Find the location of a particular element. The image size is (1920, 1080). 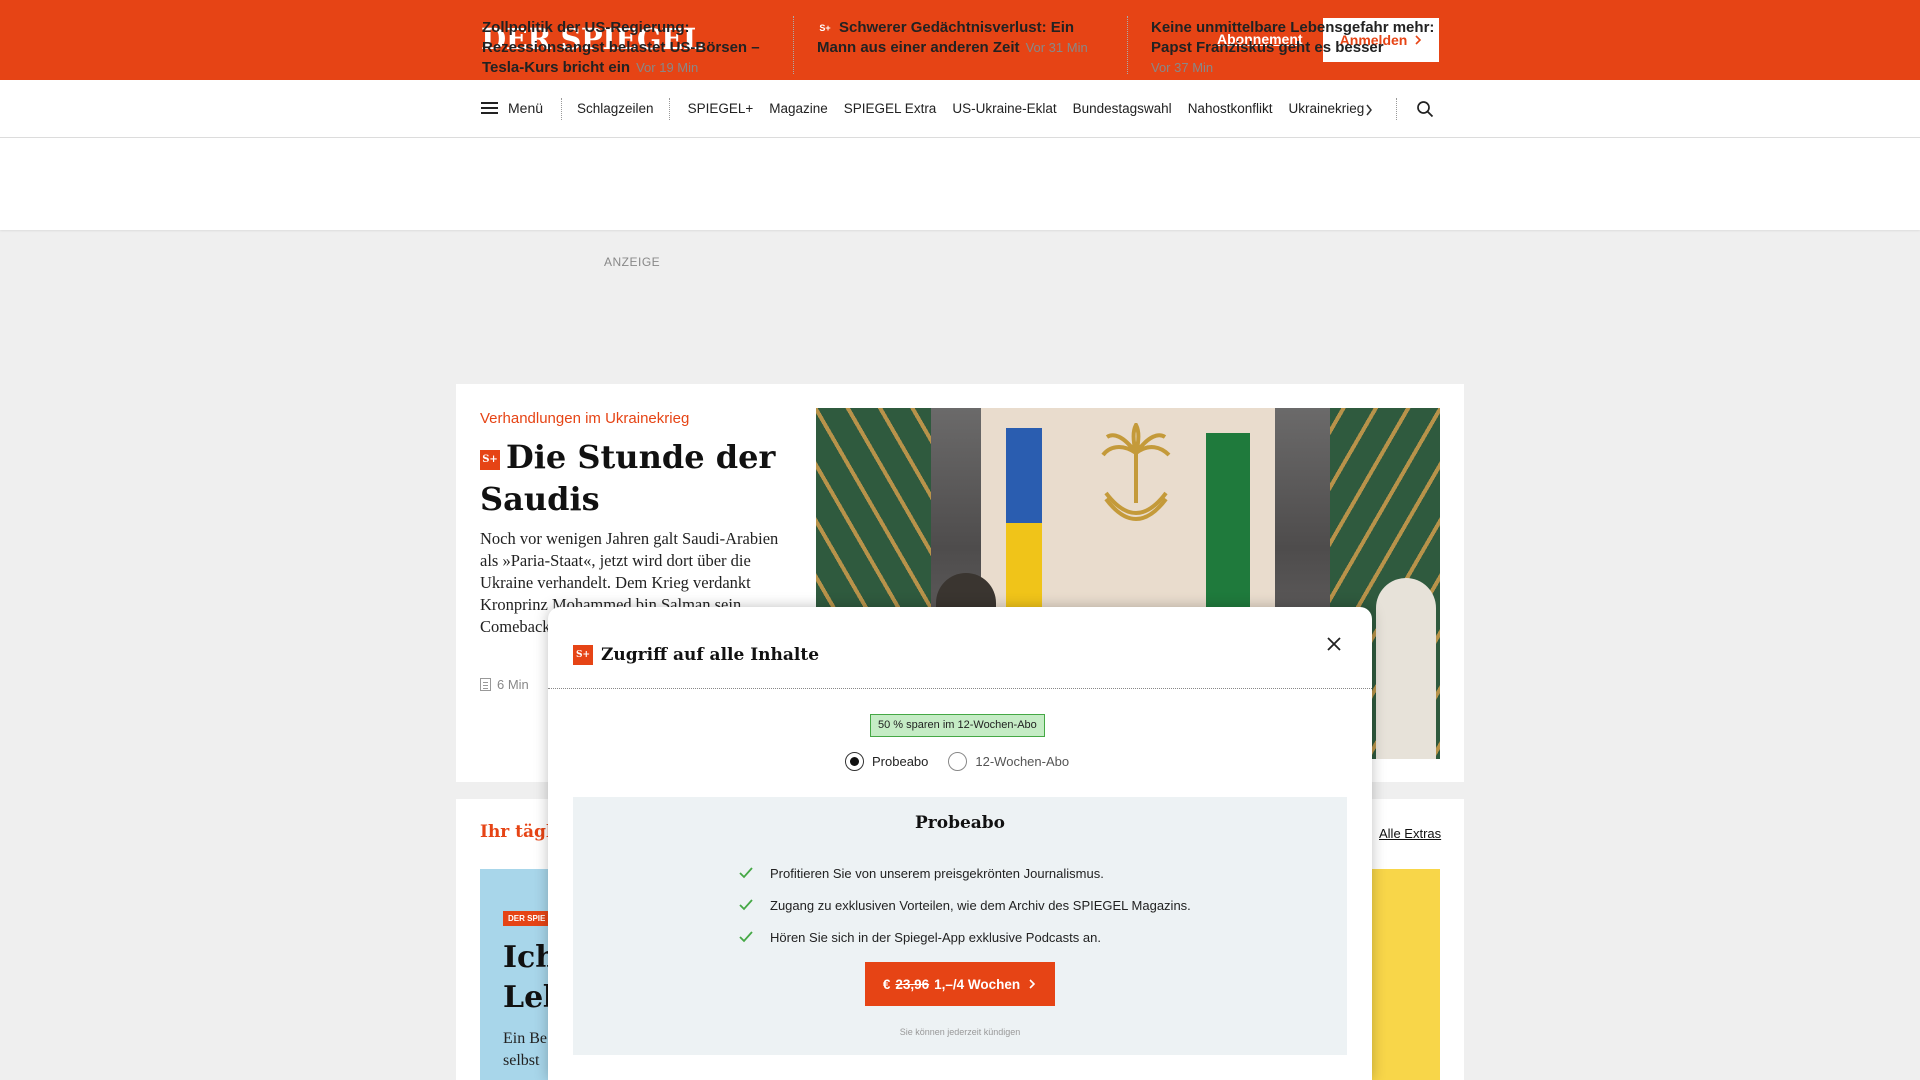

plan-selector: Probeabo 12-Wochen-Abo is located at coordinates (957, 761).